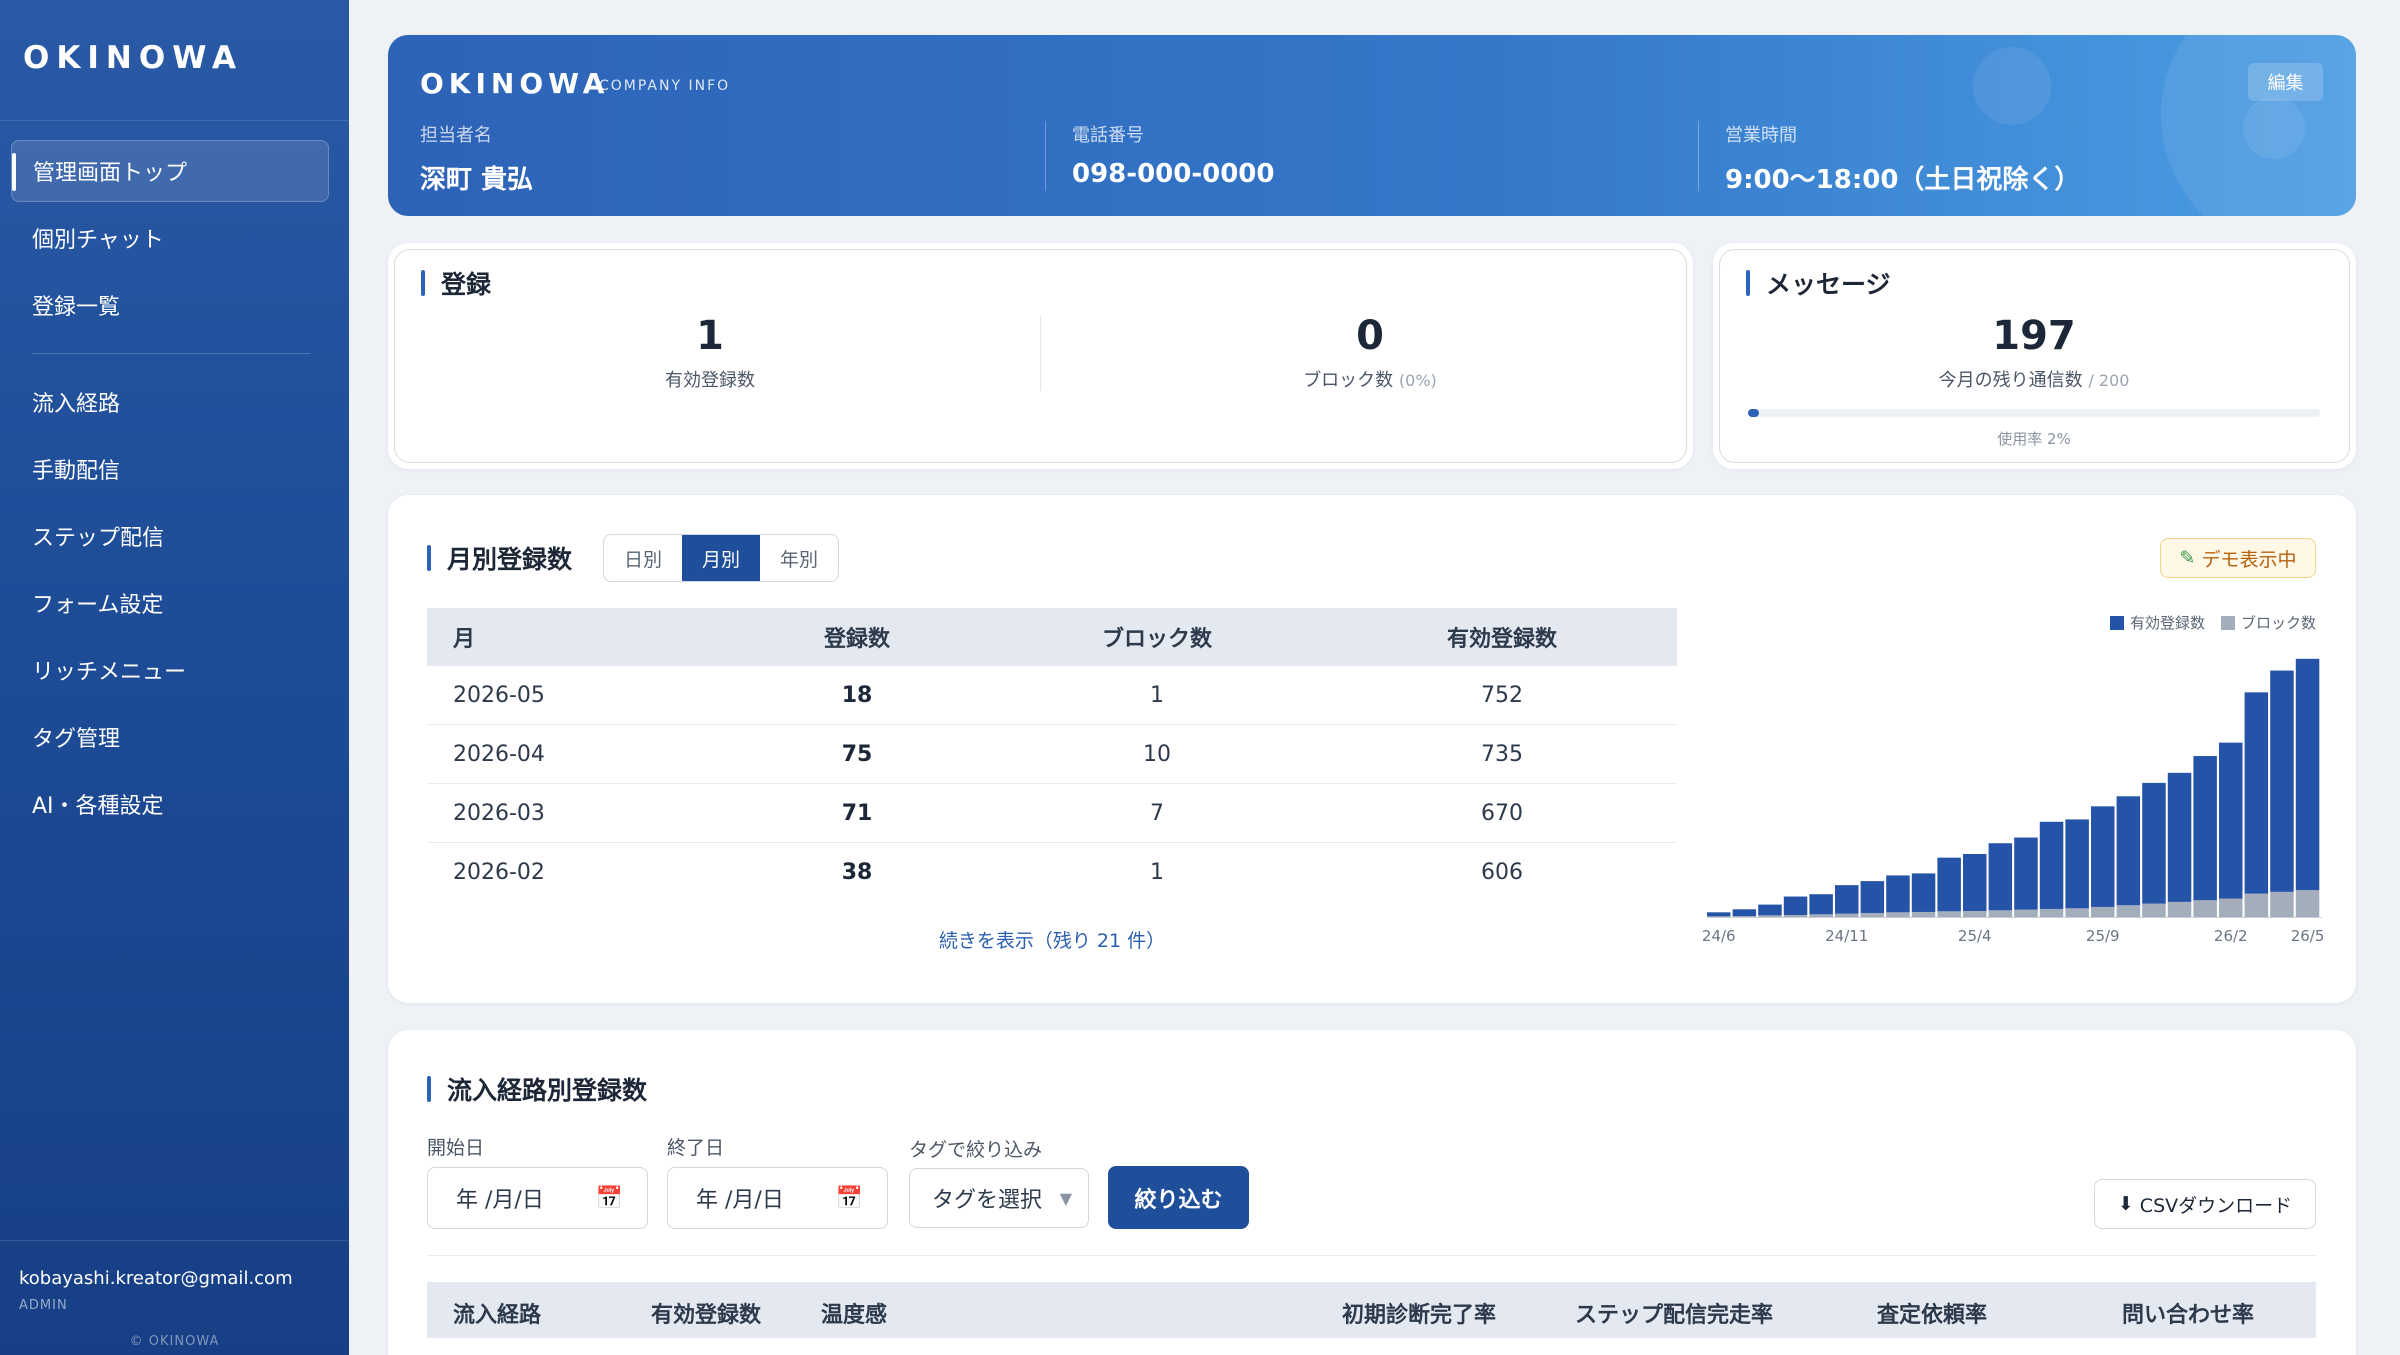  I want to click on bar-active-24/6, so click(1719, 914).